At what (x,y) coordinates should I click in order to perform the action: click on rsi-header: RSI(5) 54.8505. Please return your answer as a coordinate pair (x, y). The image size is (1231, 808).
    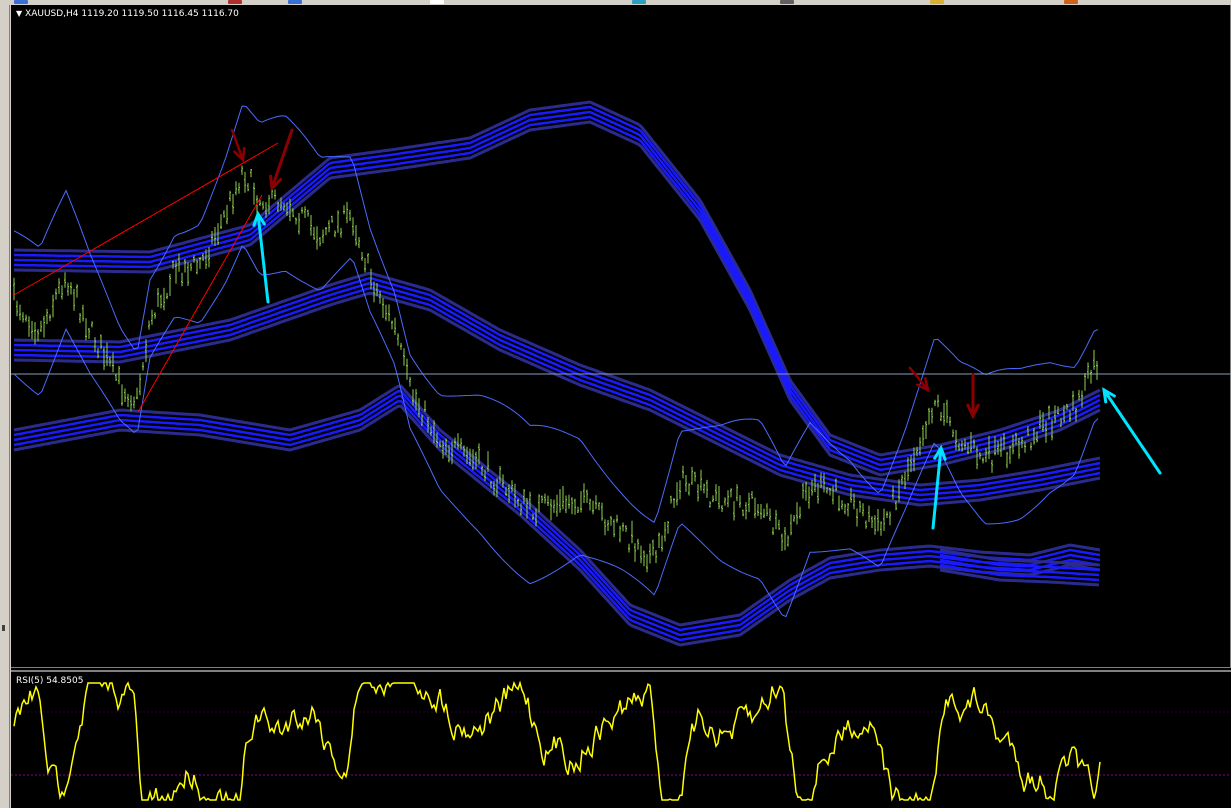
    Looking at the image, I should click on (49, 681).